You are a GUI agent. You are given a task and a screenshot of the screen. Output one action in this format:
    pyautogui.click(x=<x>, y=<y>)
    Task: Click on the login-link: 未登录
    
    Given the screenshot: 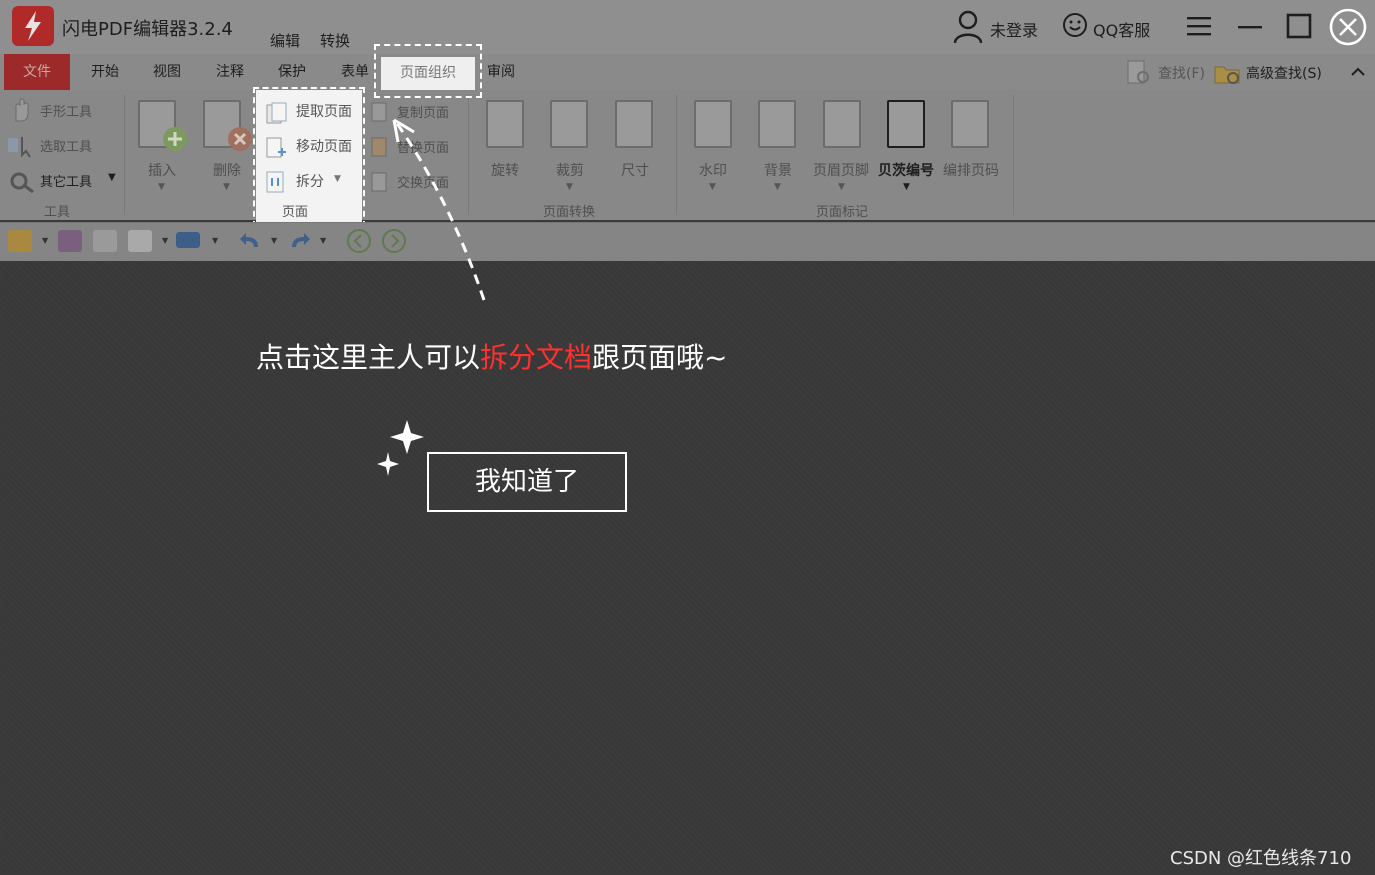 What is the action you would take?
    pyautogui.click(x=1014, y=29)
    